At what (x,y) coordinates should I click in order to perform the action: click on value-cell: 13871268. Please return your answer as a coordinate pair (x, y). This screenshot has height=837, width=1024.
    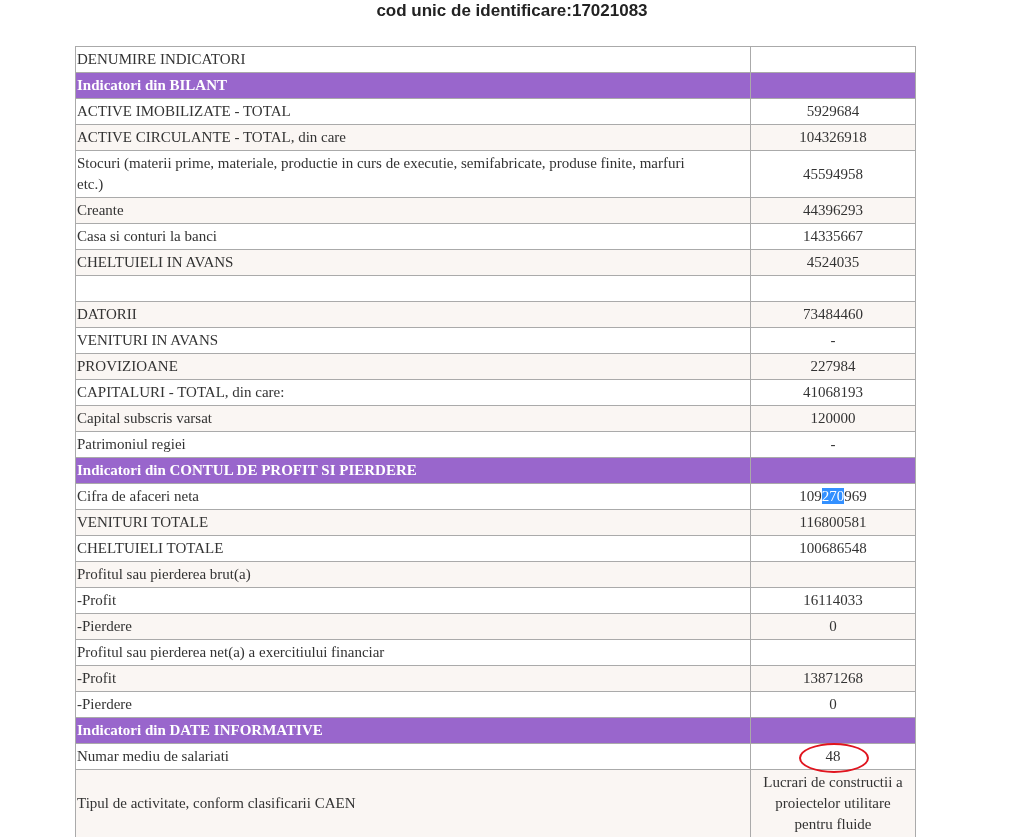
    Looking at the image, I should click on (833, 678).